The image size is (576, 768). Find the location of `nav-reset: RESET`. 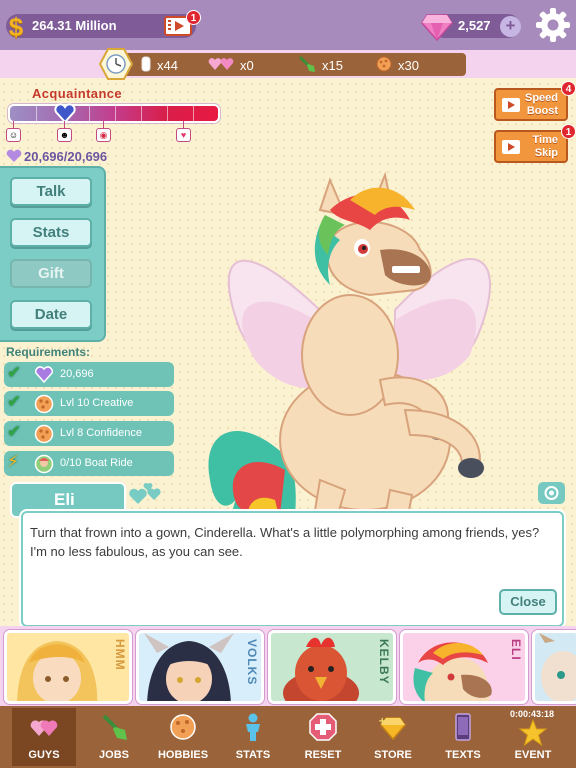

nav-reset: RESET is located at coordinates (323, 737).